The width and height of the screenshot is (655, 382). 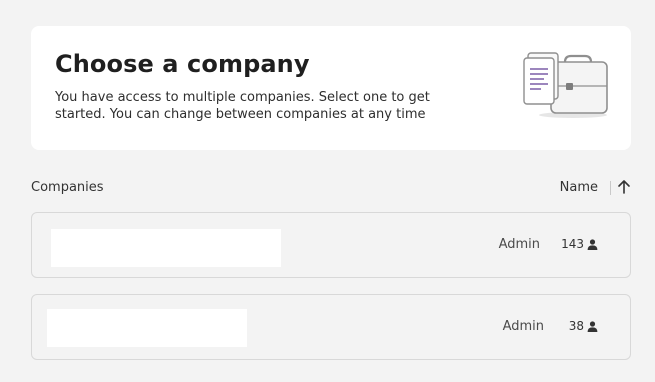 What do you see at coordinates (67, 187) in the screenshot?
I see `companies-column-label: Companies` at bounding box center [67, 187].